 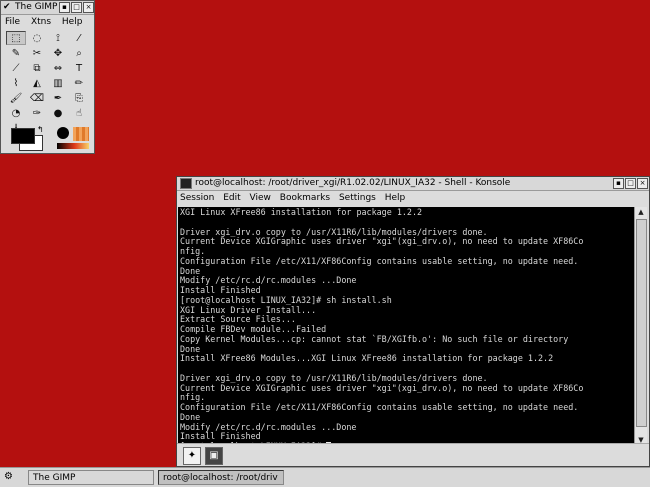 What do you see at coordinates (58, 83) in the screenshot?
I see `blend-icon: ▥` at bounding box center [58, 83].